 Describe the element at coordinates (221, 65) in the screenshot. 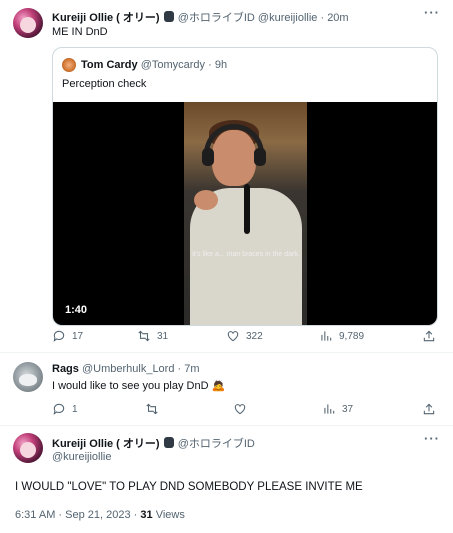

I see `quoted-timestamp: 9h` at that location.